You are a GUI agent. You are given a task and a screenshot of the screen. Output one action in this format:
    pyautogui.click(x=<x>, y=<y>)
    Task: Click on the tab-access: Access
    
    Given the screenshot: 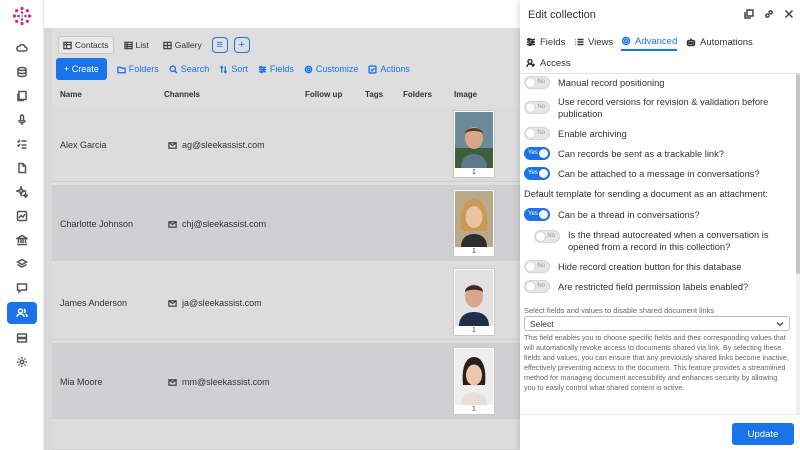 What is the action you would take?
    pyautogui.click(x=548, y=63)
    